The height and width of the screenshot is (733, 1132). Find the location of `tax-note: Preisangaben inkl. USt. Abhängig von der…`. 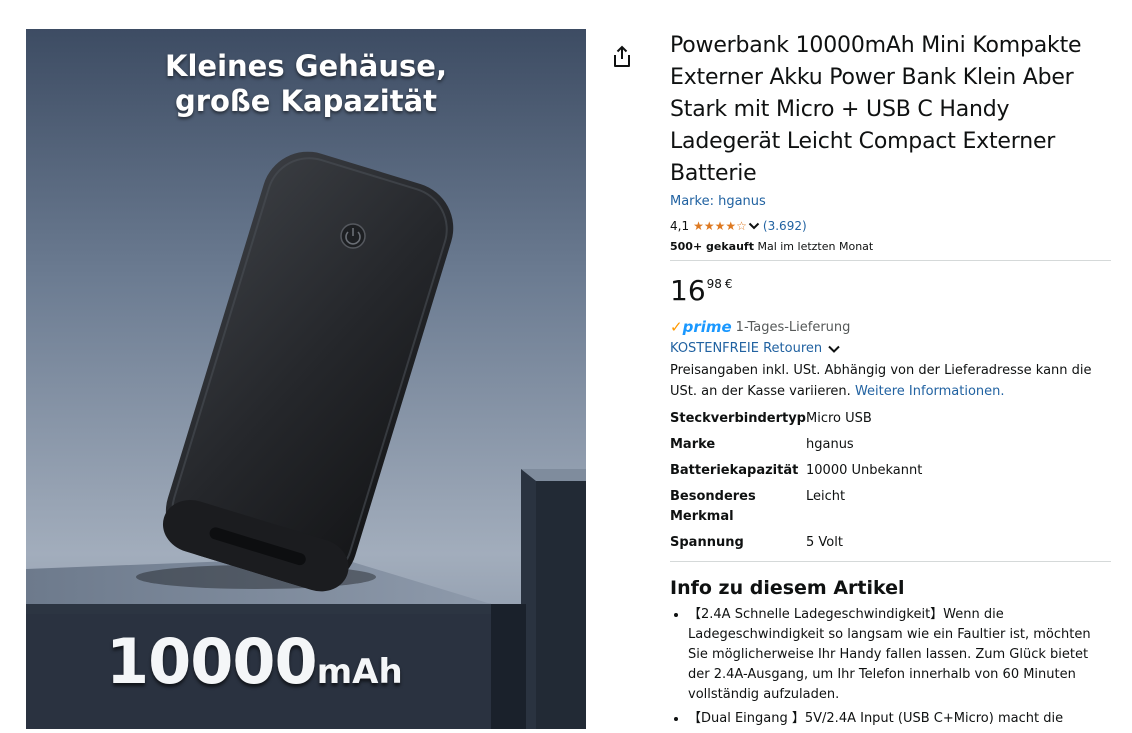

tax-note: Preisangaben inkl. USt. Abhängig von der… is located at coordinates (890, 381).